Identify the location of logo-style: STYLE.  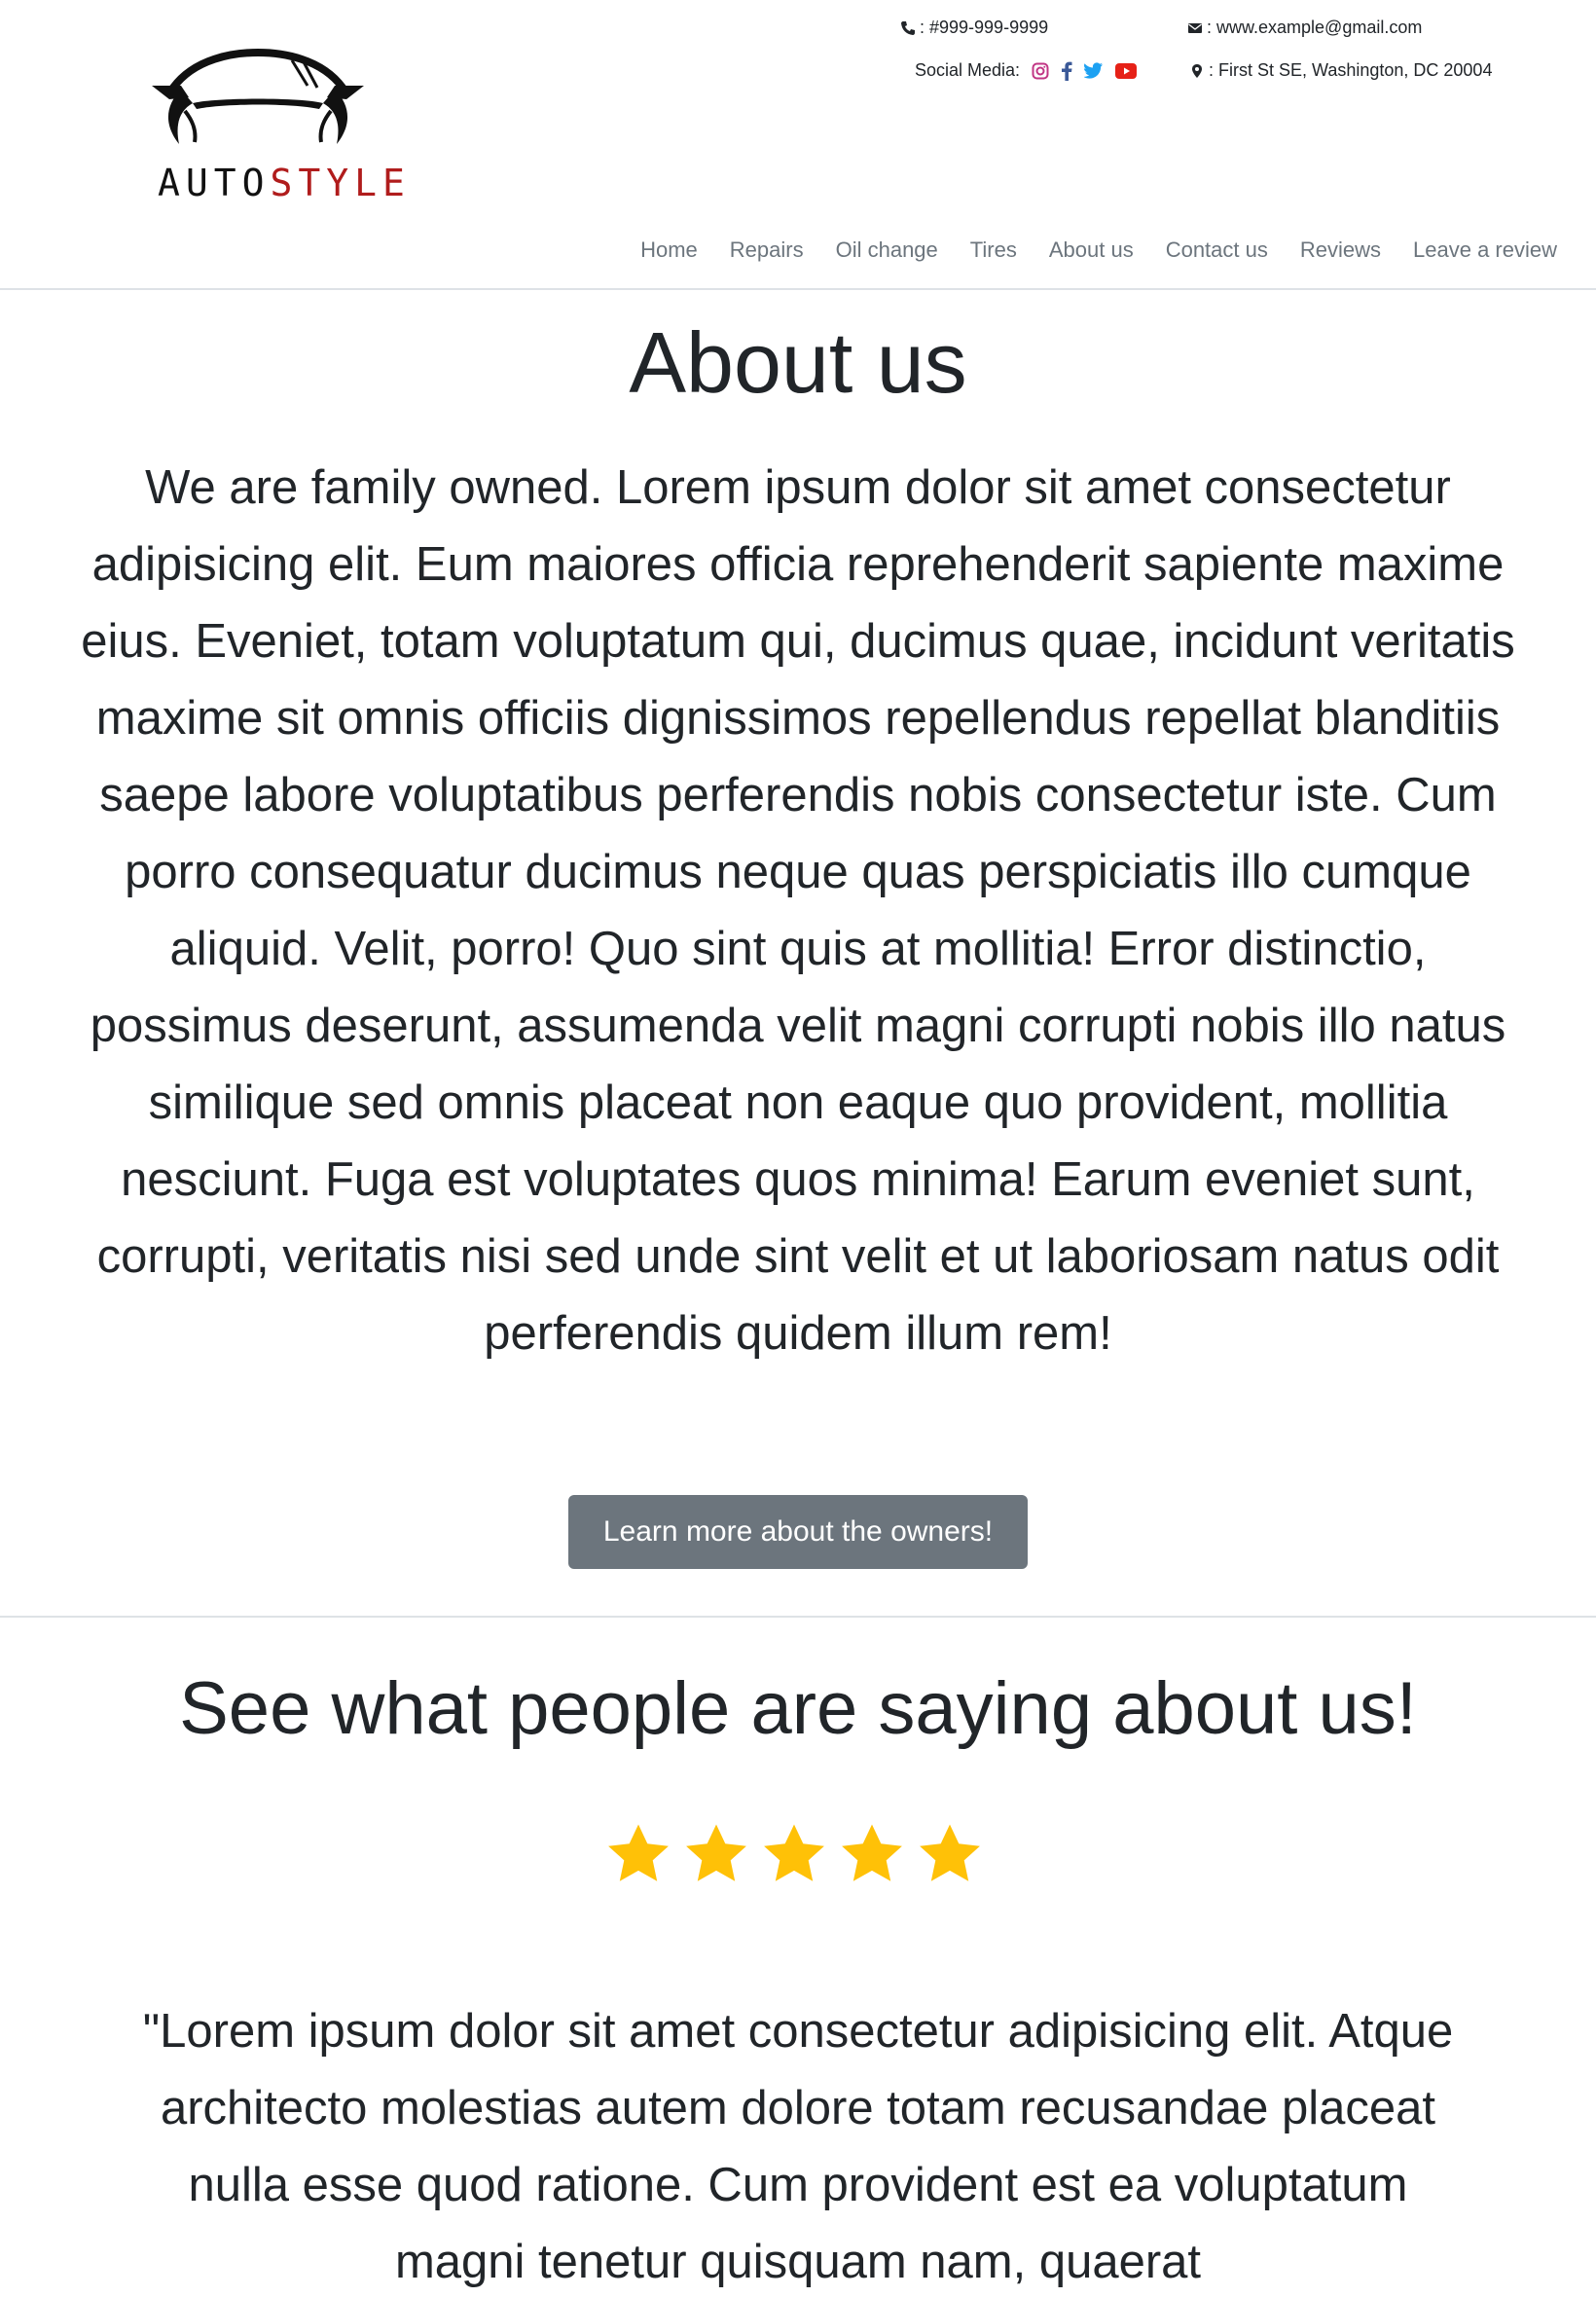
(340, 183).